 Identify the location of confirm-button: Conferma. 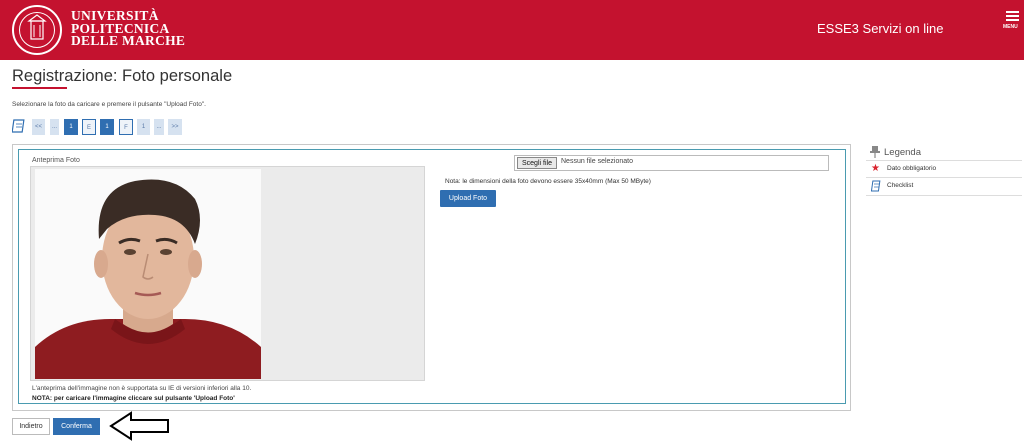
(76, 426).